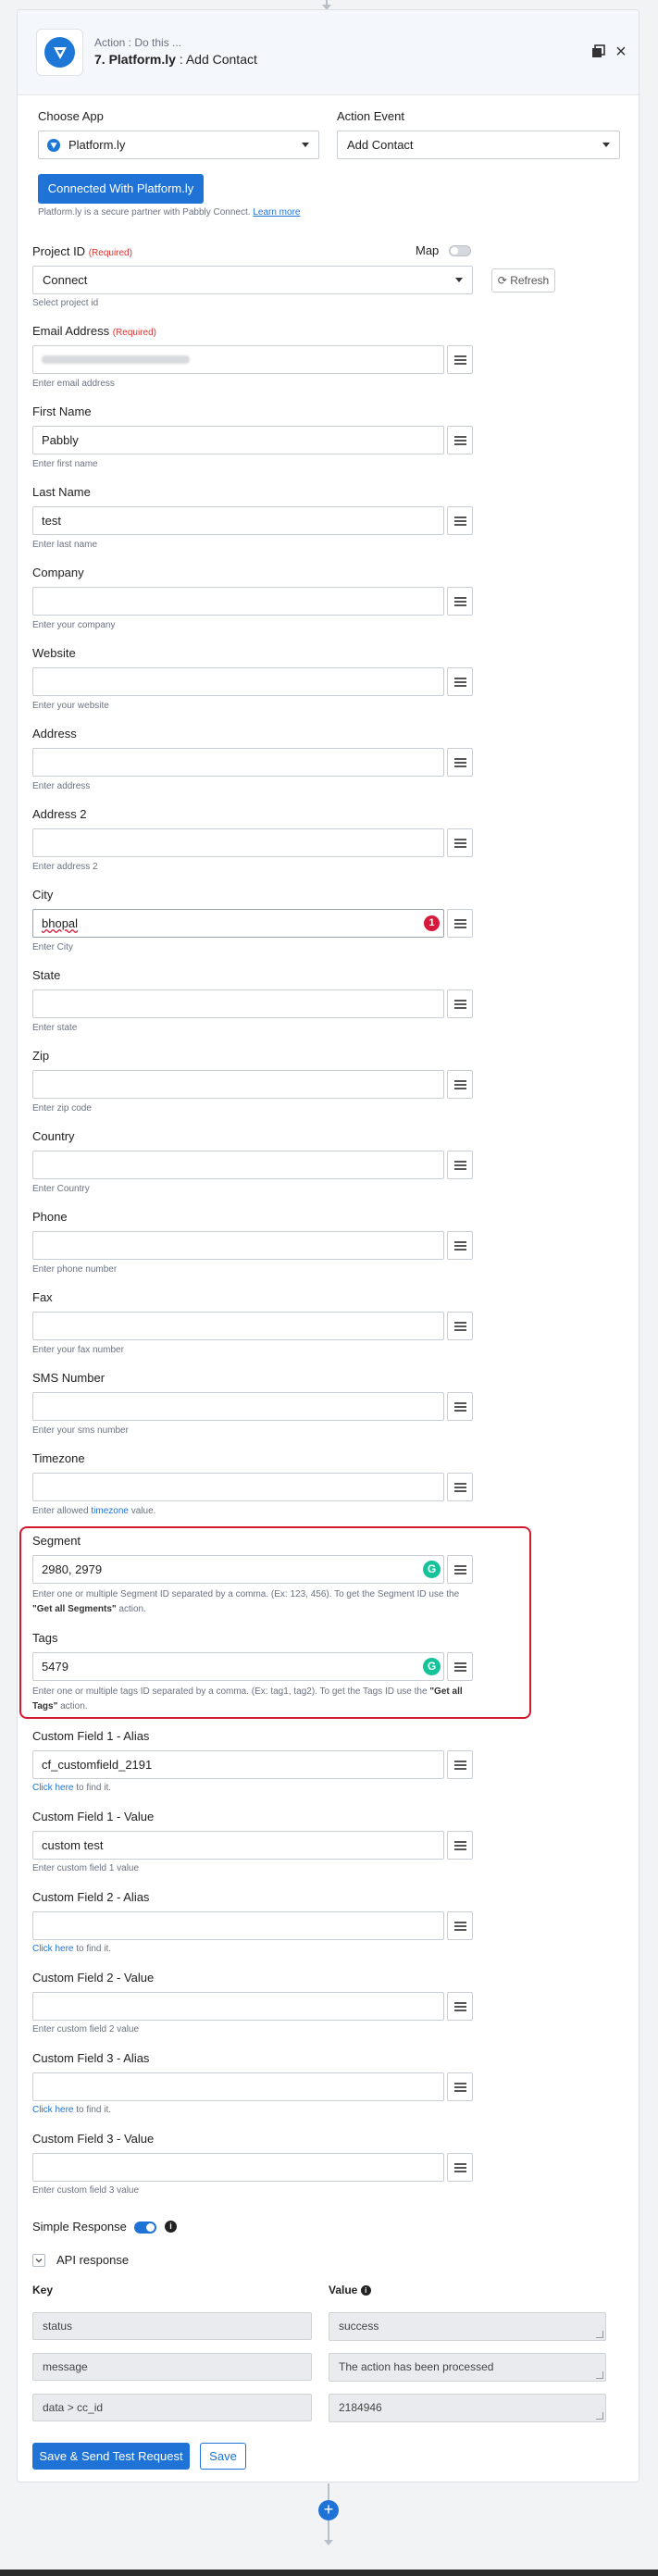  I want to click on cf2-alias-field, so click(238, 1925).